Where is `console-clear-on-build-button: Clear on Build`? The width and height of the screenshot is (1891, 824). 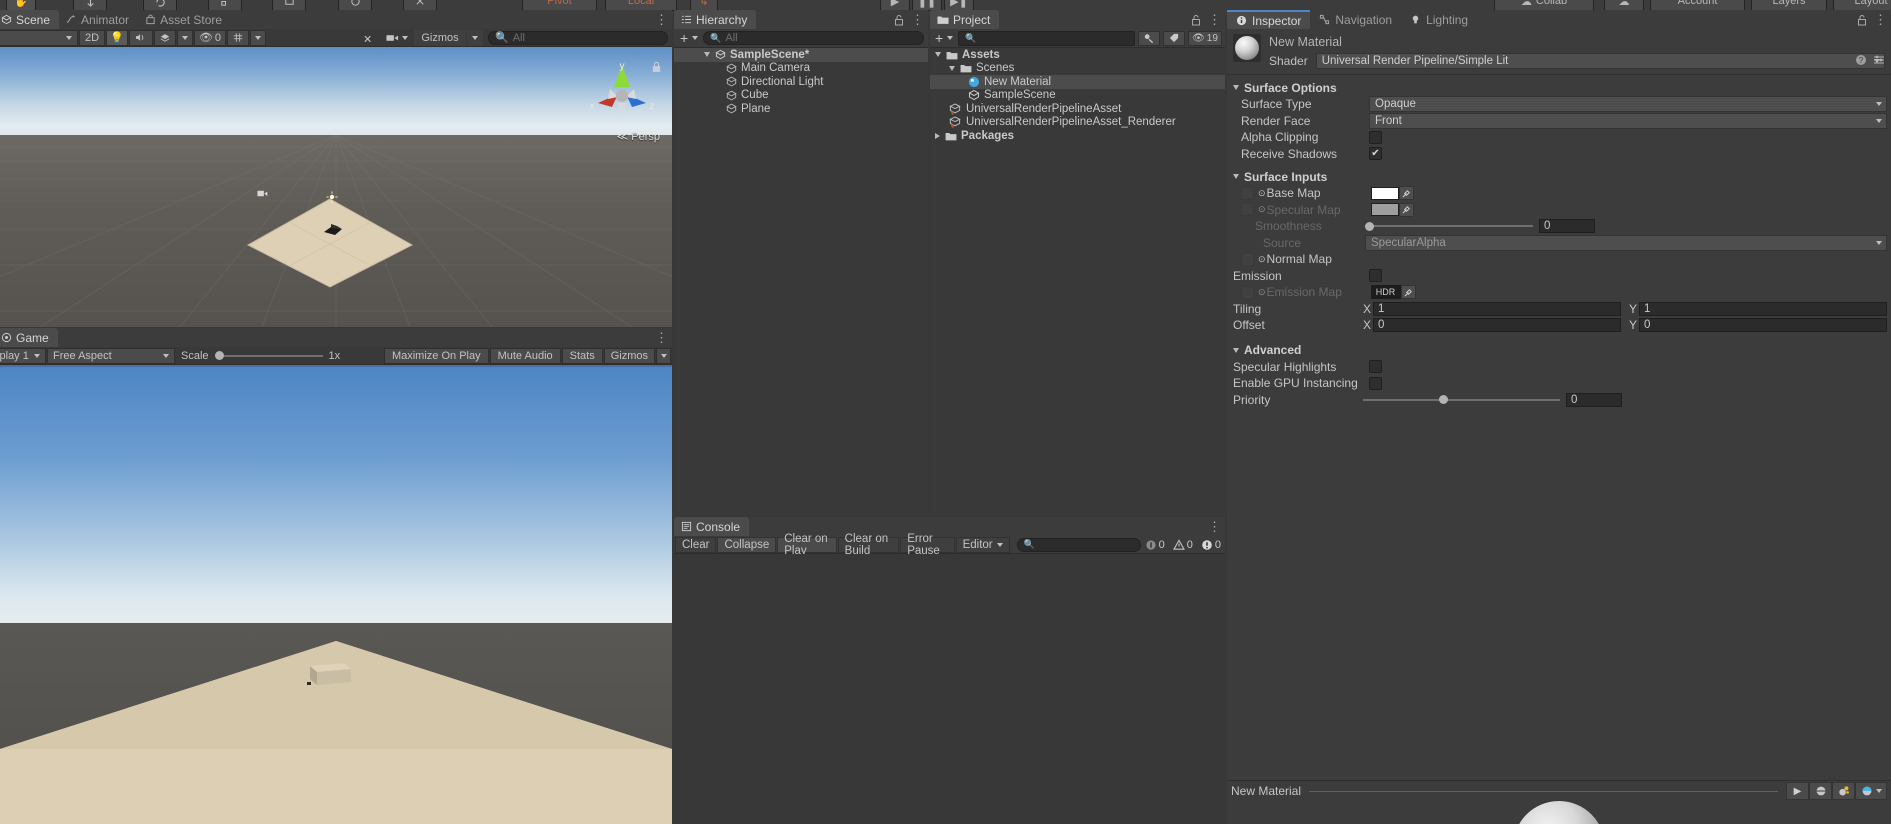
console-clear-on-build-button: Clear on Build is located at coordinates (868, 545).